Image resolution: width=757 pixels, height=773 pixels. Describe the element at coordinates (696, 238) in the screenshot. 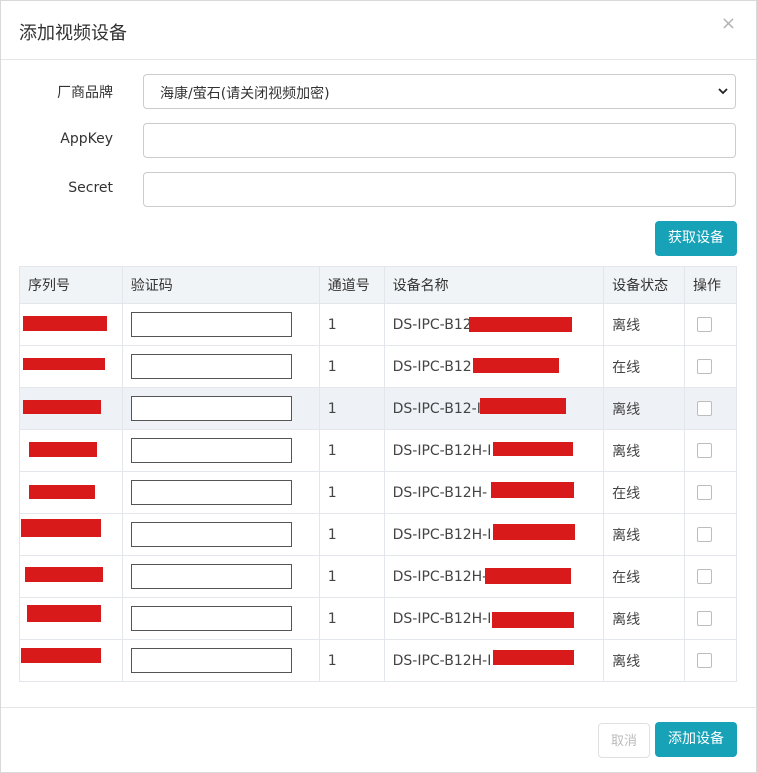

I see `fetch-devices-button: 获取设备` at that location.